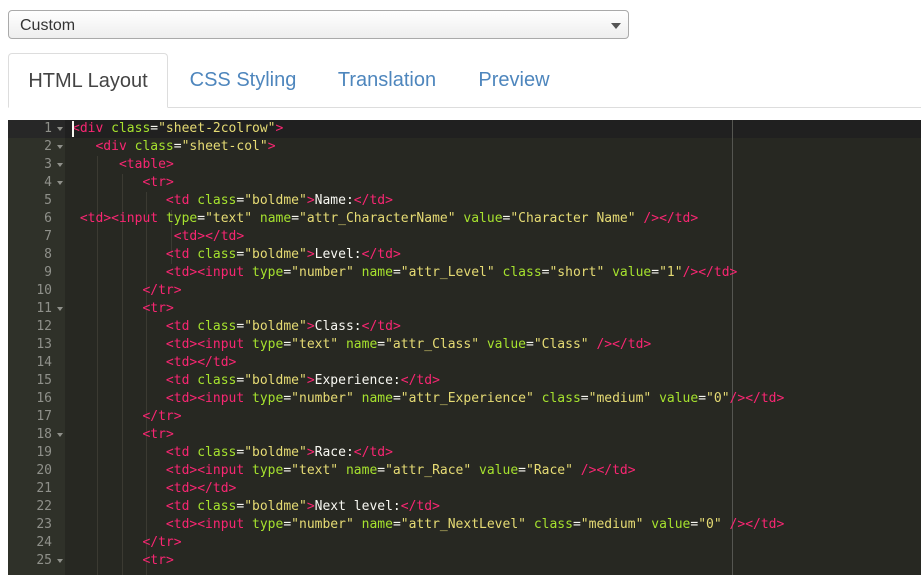 The height and width of the screenshot is (575, 921). Describe the element at coordinates (44, 380) in the screenshot. I see `line-number: 15` at that location.